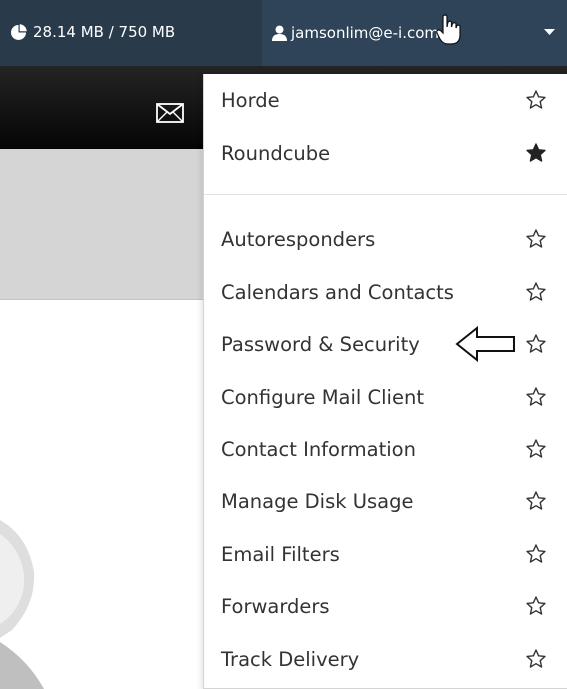  What do you see at coordinates (448, 29) in the screenshot?
I see `hand-cursor-icon` at bounding box center [448, 29].